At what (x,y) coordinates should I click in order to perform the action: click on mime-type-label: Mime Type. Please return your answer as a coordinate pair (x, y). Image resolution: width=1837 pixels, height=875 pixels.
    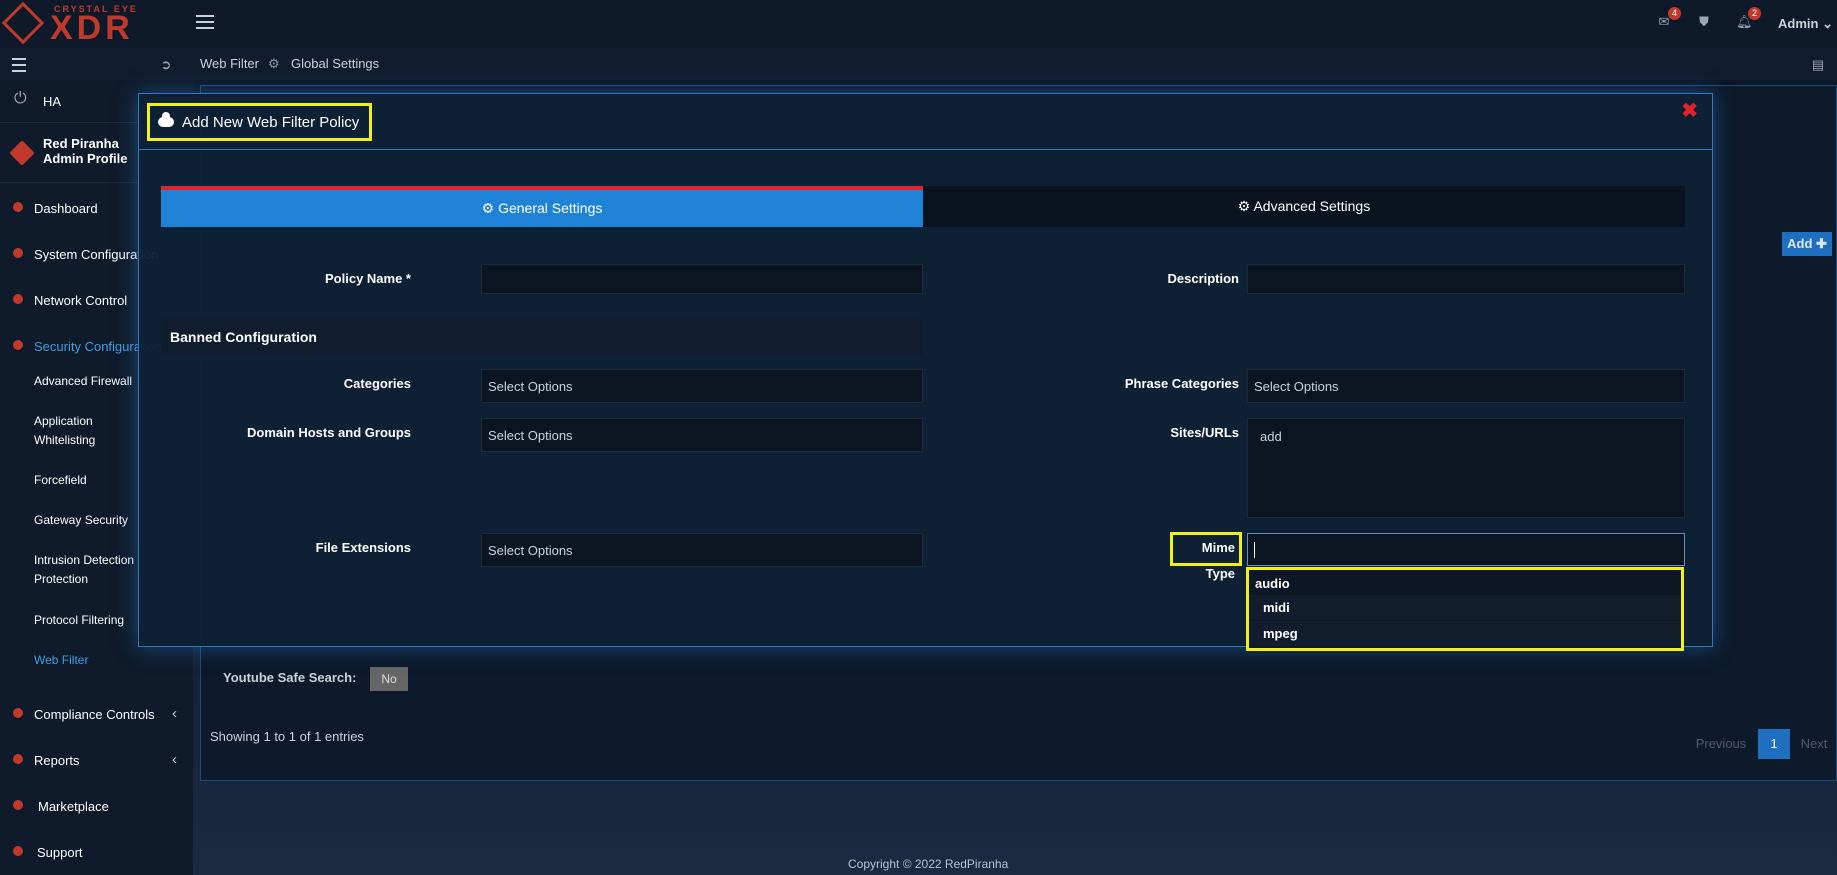
    Looking at the image, I should click on (1206, 556).